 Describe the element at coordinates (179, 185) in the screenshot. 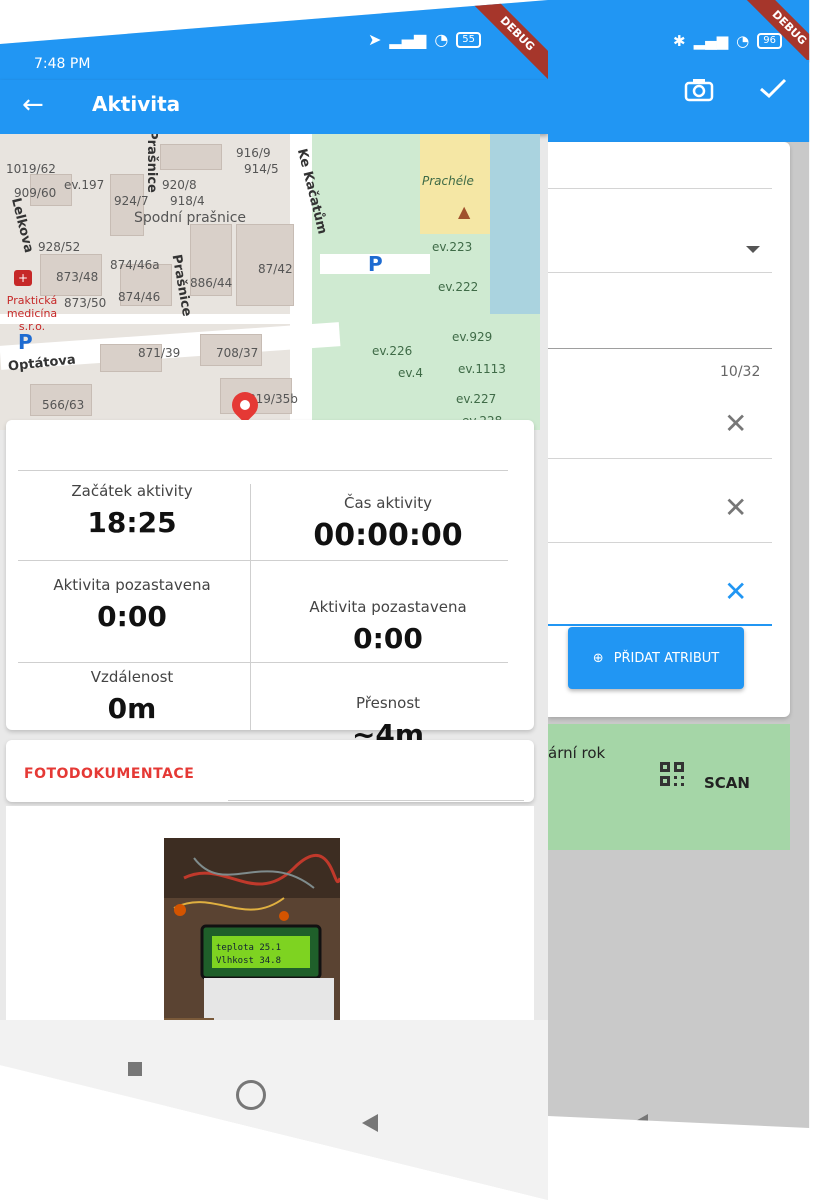

I see `map-number: 920/8` at that location.